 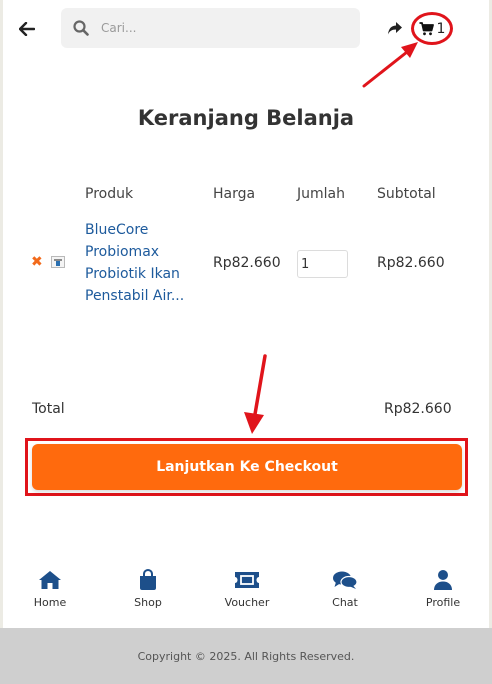 I want to click on nav-item-home: Home, so click(x=50, y=588).